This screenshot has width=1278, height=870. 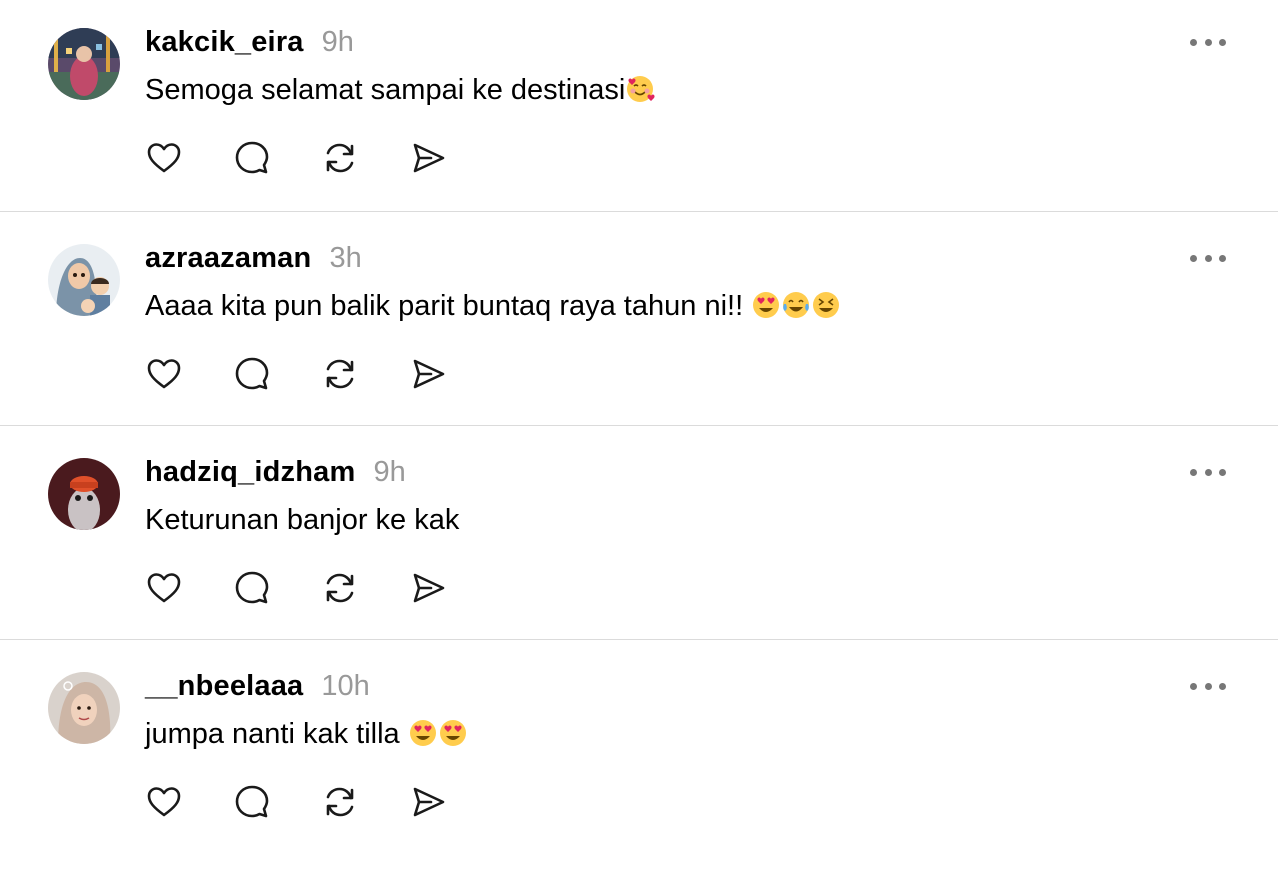 What do you see at coordinates (385, 90) in the screenshot?
I see `comment-body: Semoga selamat sampai ke destinasi` at bounding box center [385, 90].